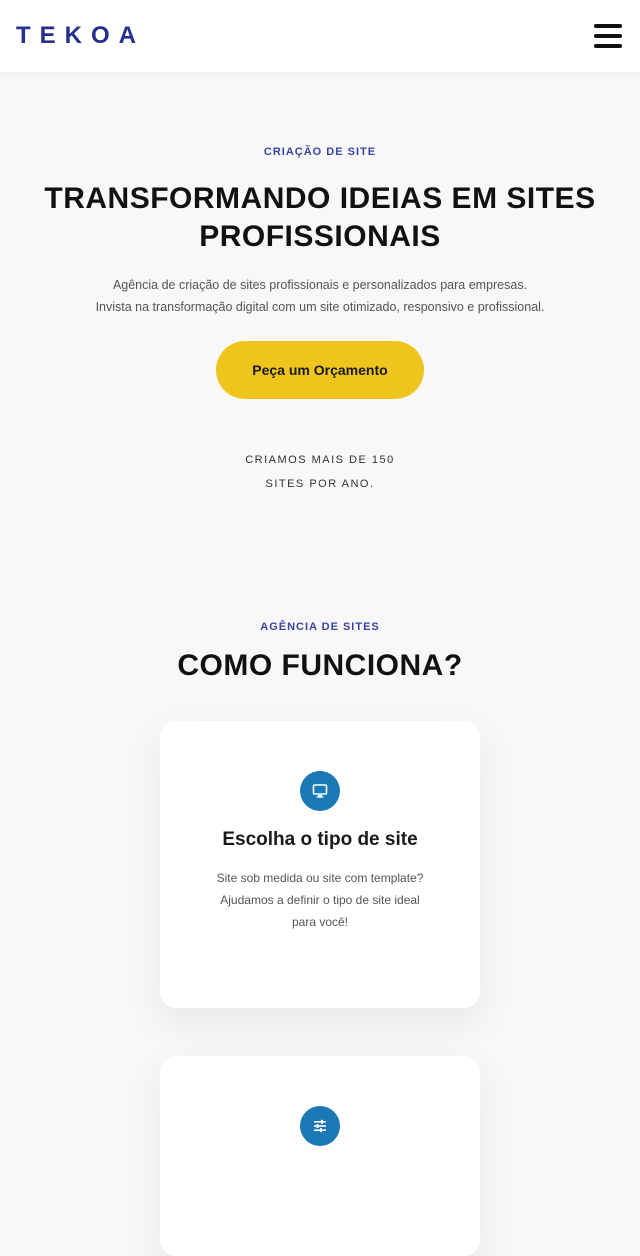 This screenshot has height=1256, width=640. Describe the element at coordinates (320, 665) in the screenshot. I see `section-title: COMO FUNCIONA?` at that location.